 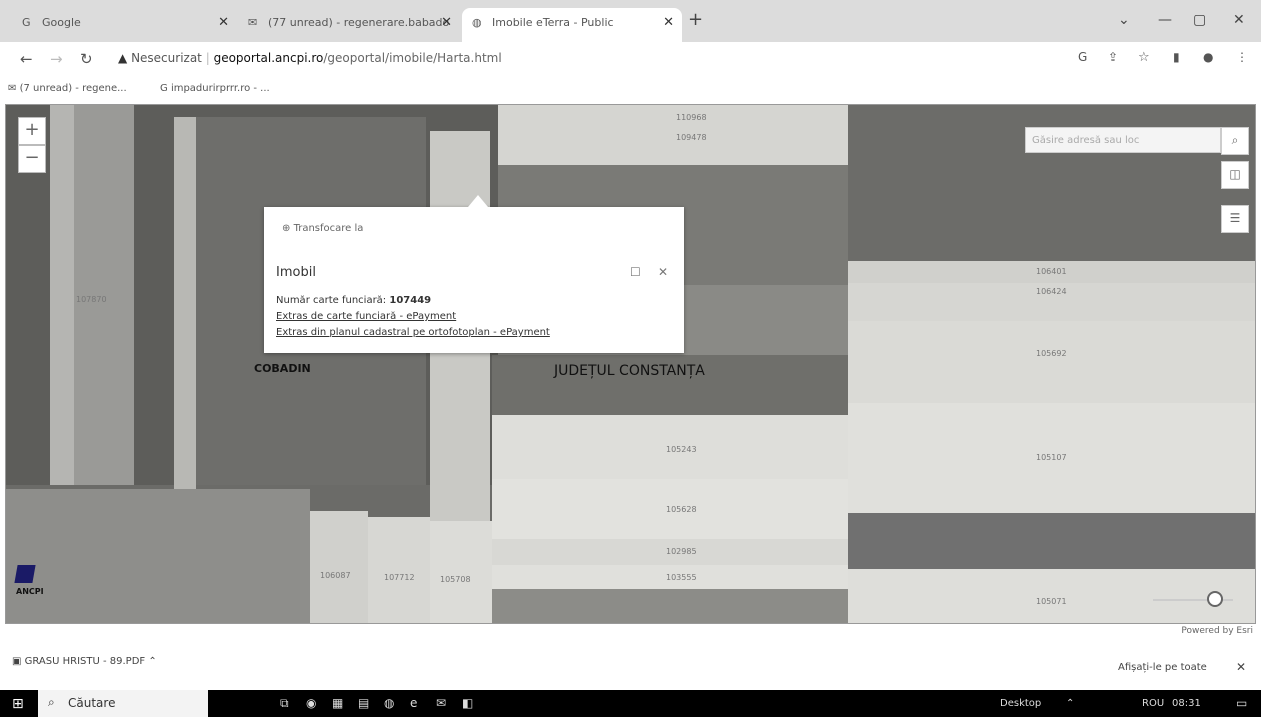 What do you see at coordinates (1241, 703) in the screenshot?
I see `notification-icon: ▭` at bounding box center [1241, 703].